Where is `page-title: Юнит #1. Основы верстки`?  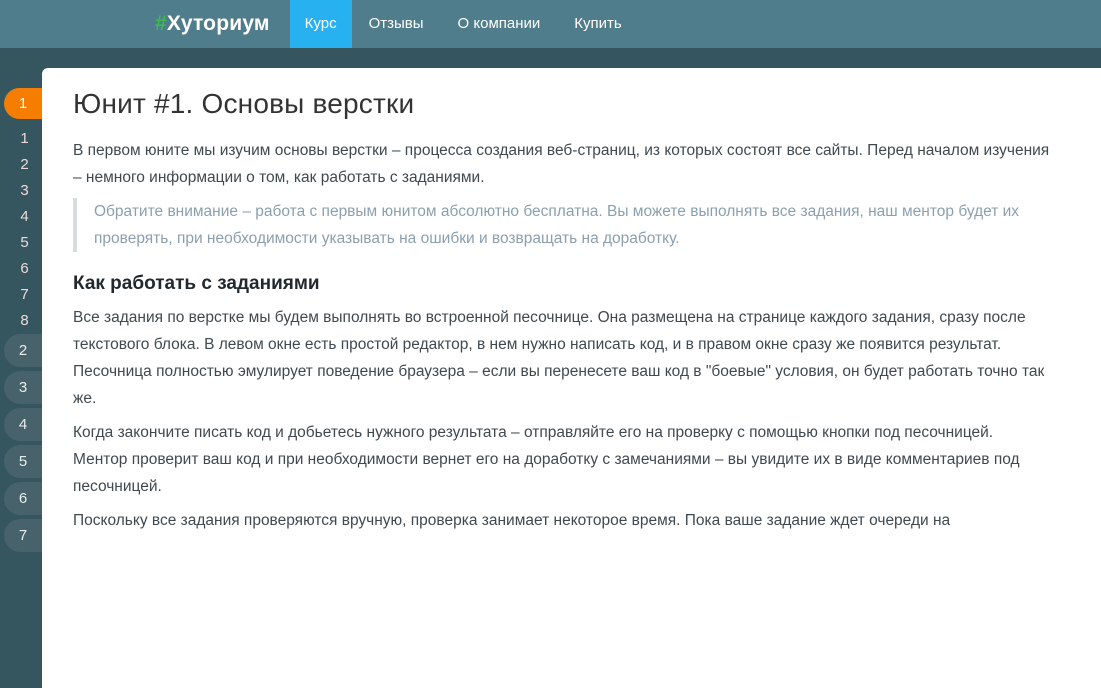
page-title: Юнит #1. Основы верстки is located at coordinates (244, 103).